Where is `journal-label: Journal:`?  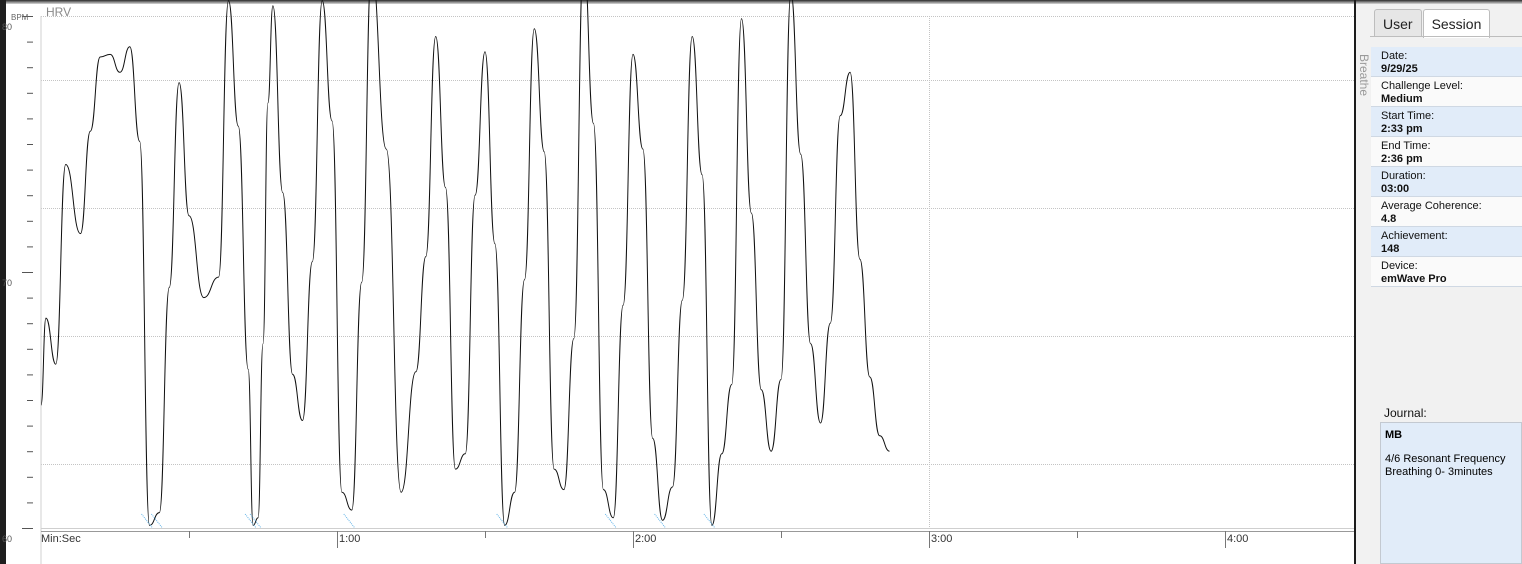
journal-label: Journal: is located at coordinates (1405, 413).